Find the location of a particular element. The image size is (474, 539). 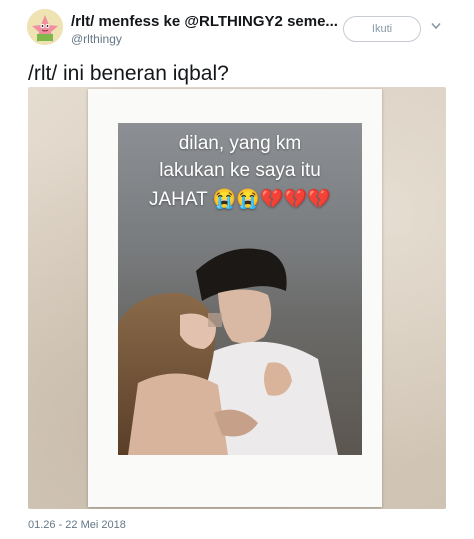

chevron-down-icon is located at coordinates (436, 26).